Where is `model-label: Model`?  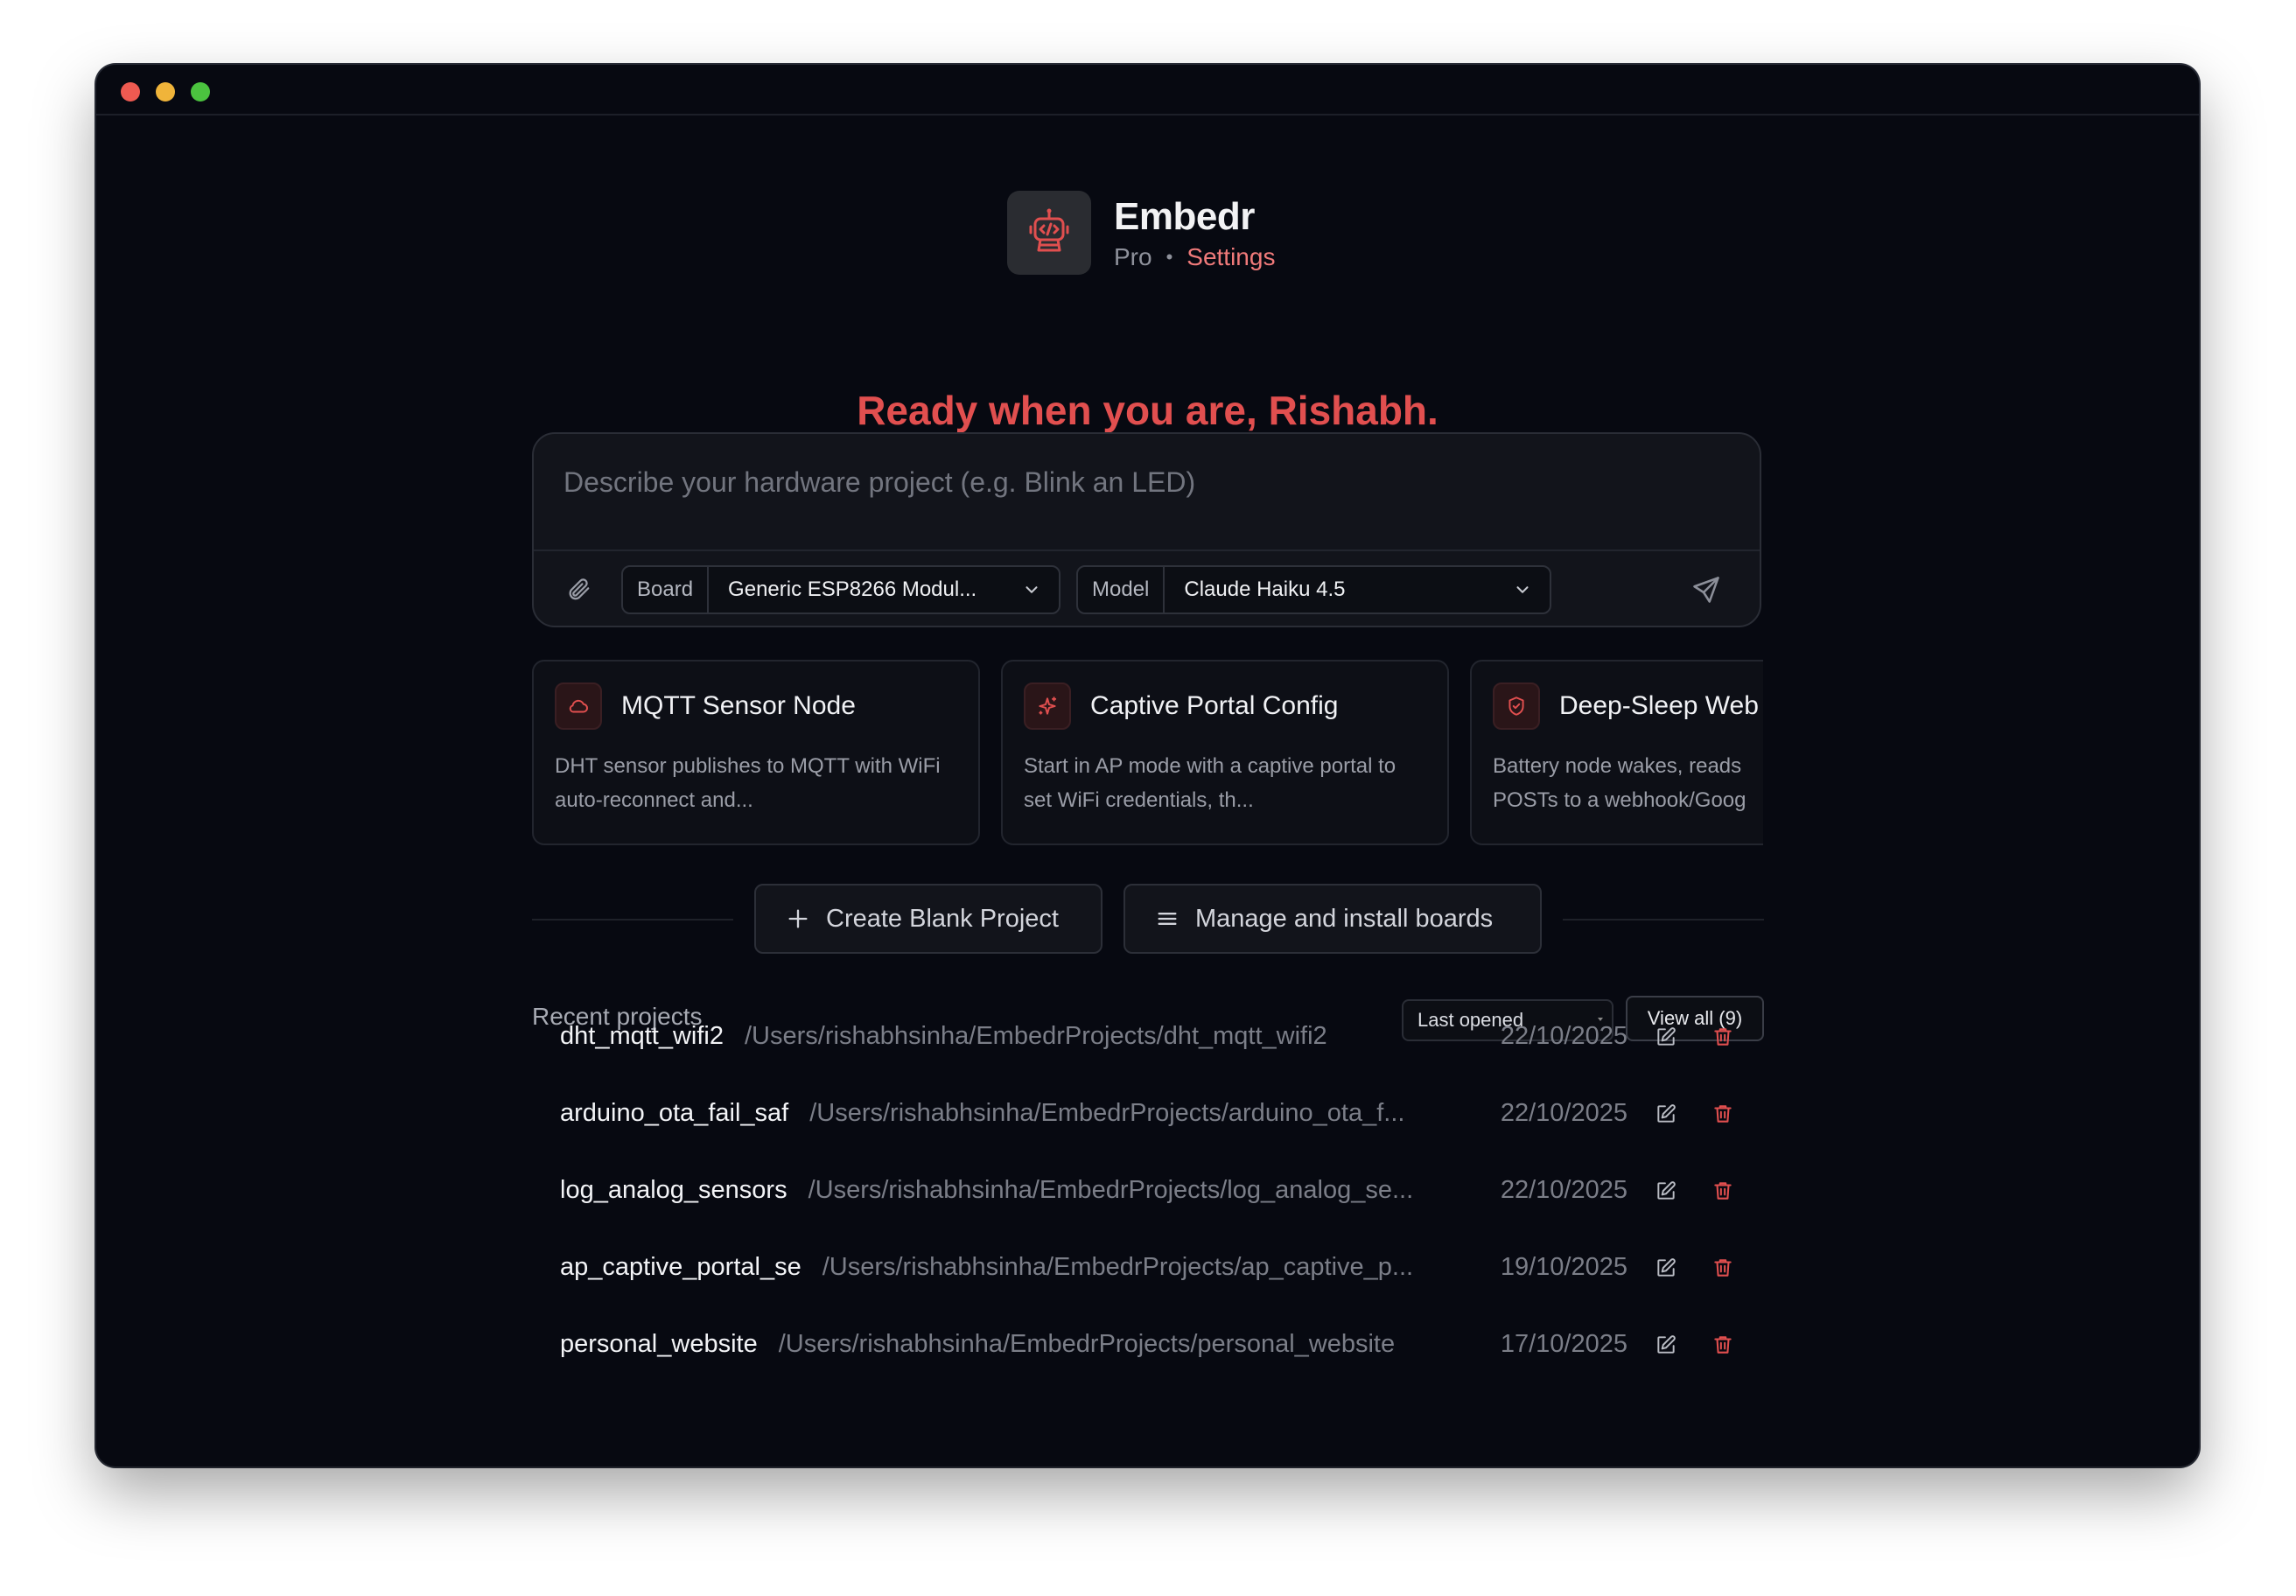 model-label: Model is located at coordinates (1122, 589).